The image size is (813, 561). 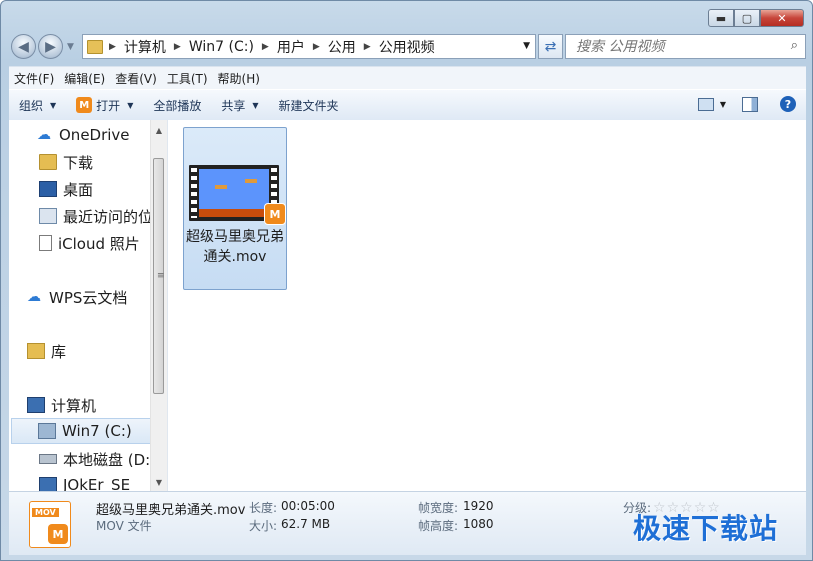 What do you see at coordinates (34, 297) in the screenshot?
I see `wps-cloud-icon: ☁` at bounding box center [34, 297].